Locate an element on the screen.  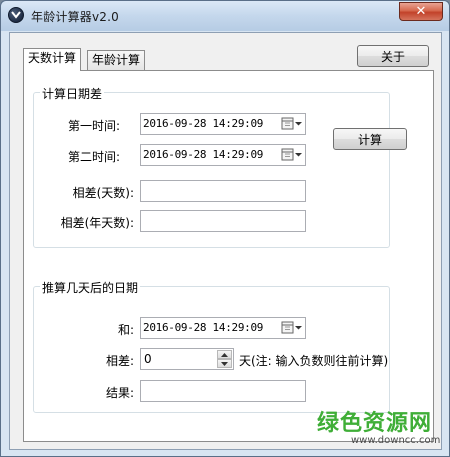
offset-days-value: 0 is located at coordinates (148, 359).